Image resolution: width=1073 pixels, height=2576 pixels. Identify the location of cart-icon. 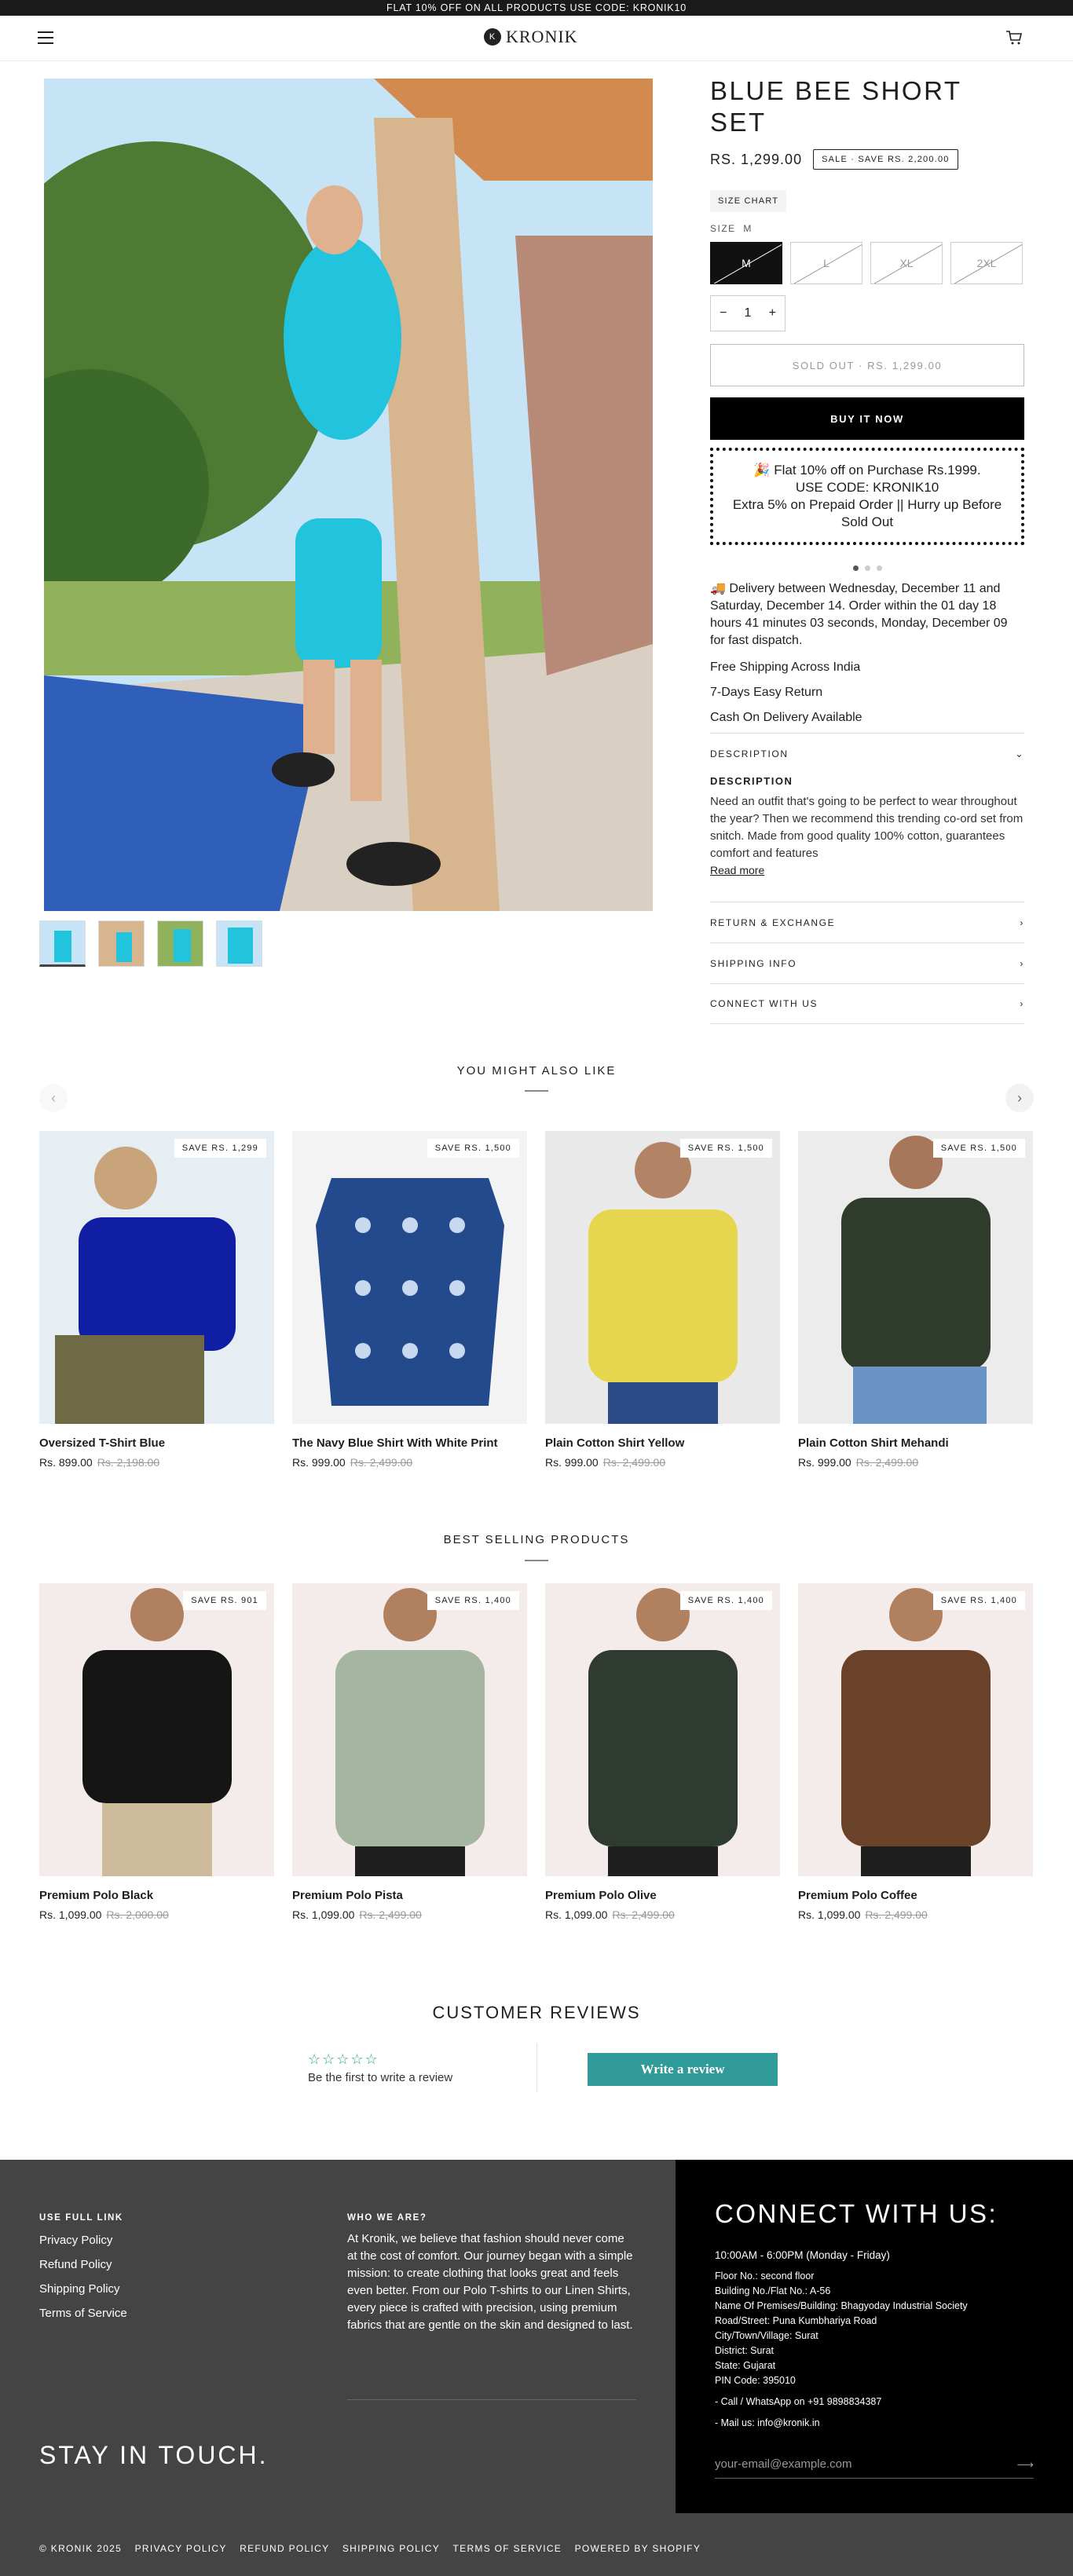
(1014, 38).